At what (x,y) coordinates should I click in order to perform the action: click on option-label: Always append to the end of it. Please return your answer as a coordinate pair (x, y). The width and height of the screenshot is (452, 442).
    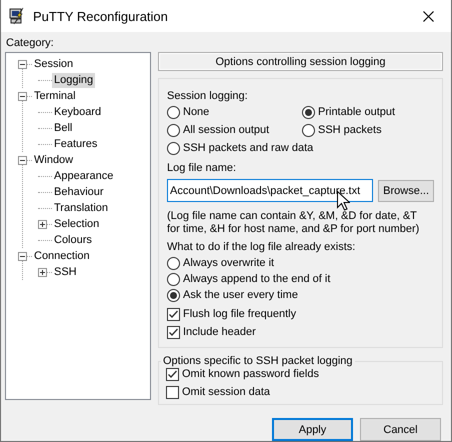
    Looking at the image, I should click on (256, 279).